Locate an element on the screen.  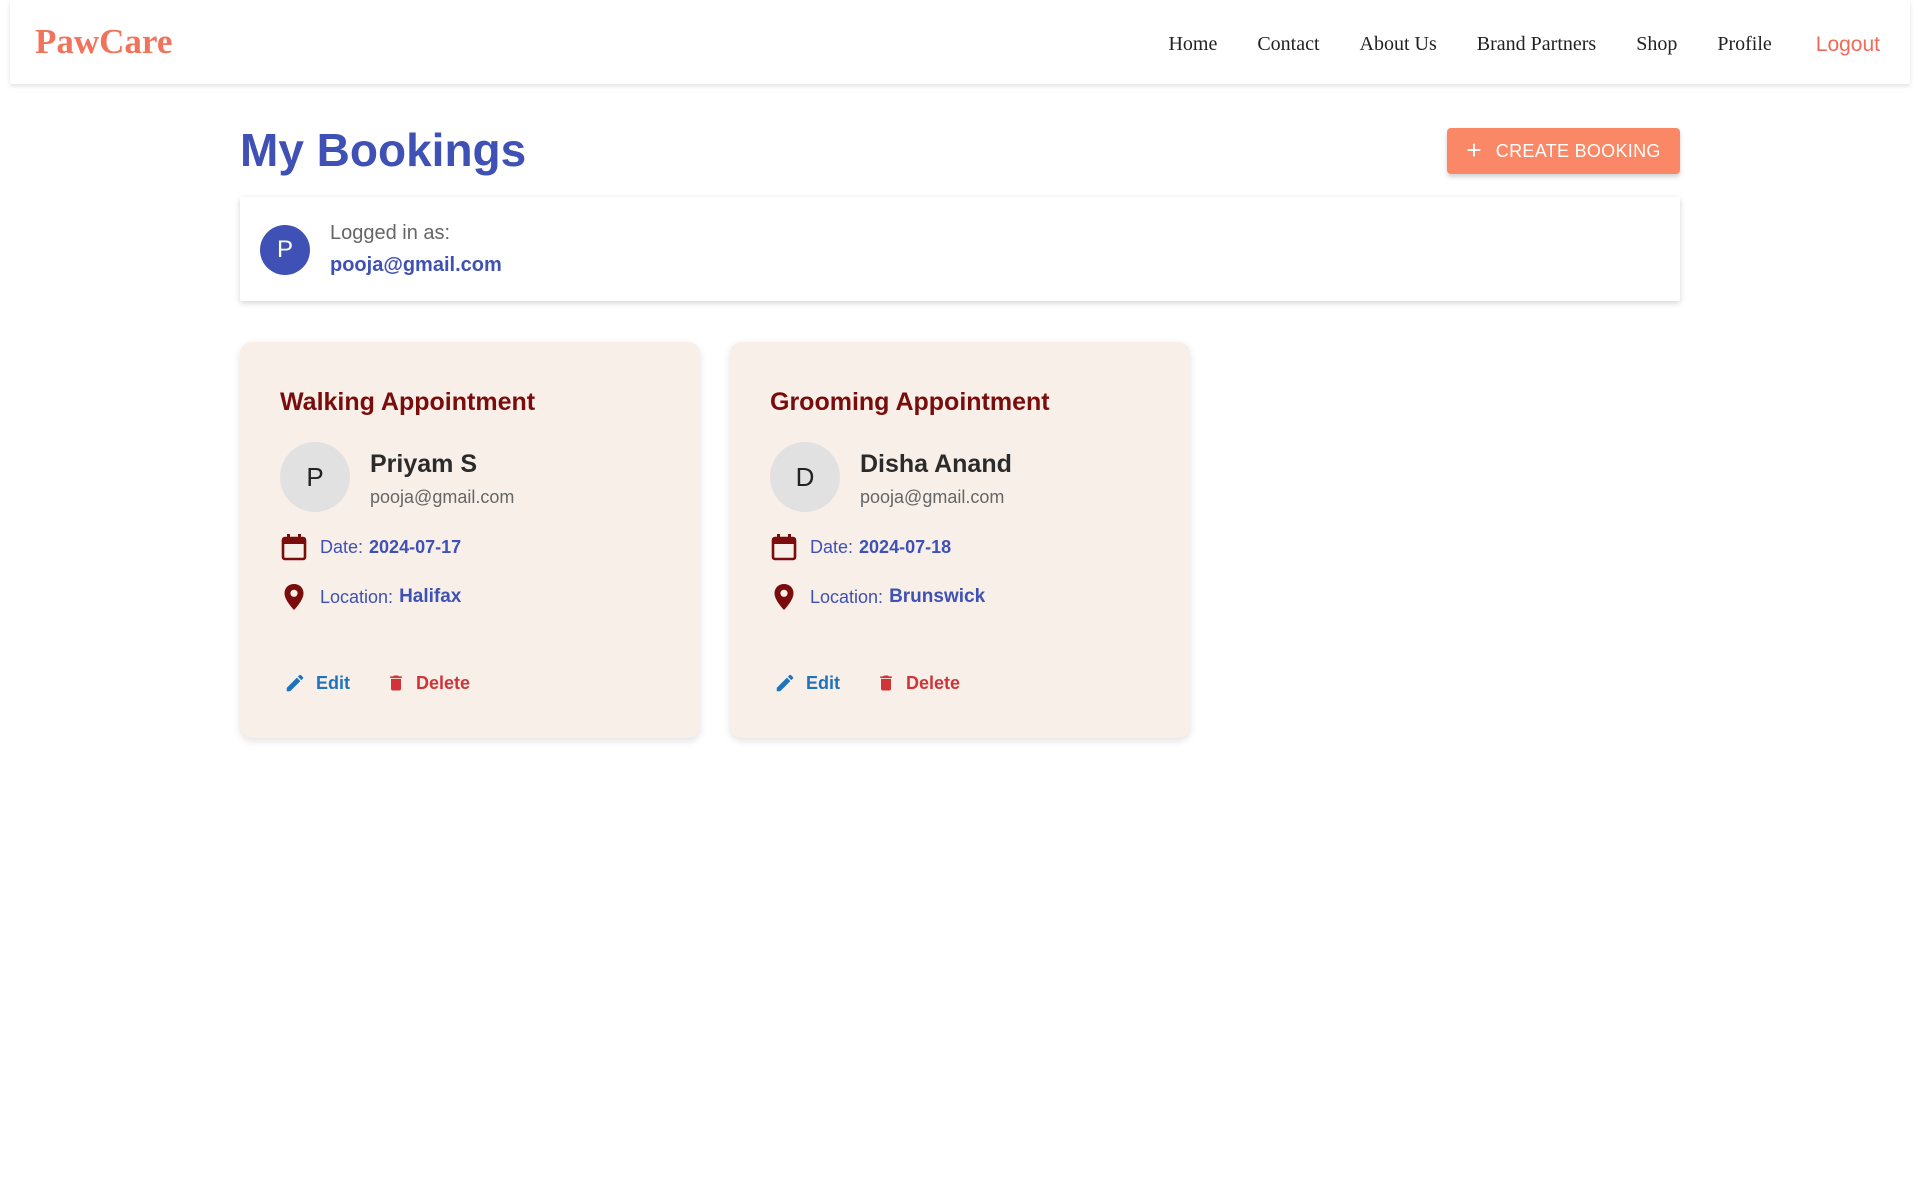
pet-avatar: D is located at coordinates (805, 477).